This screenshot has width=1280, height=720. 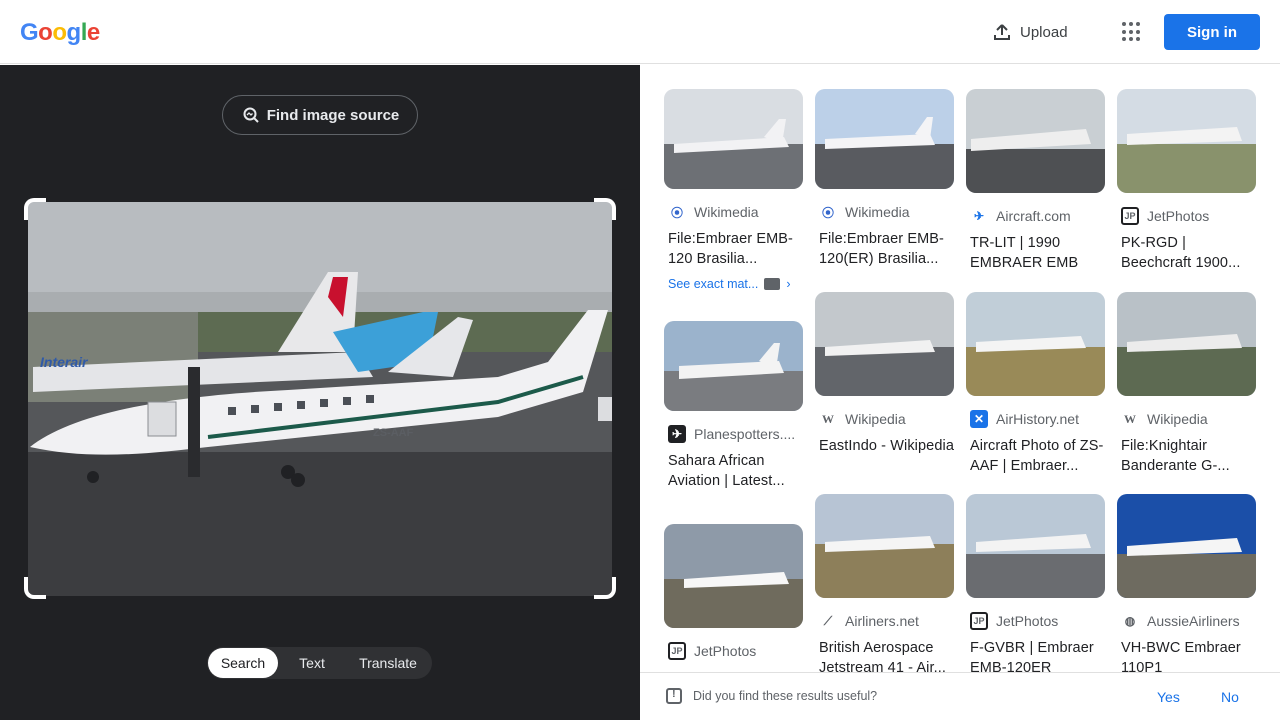 I want to click on mode-tabs: Search Text Translate, so click(x=319, y=663).